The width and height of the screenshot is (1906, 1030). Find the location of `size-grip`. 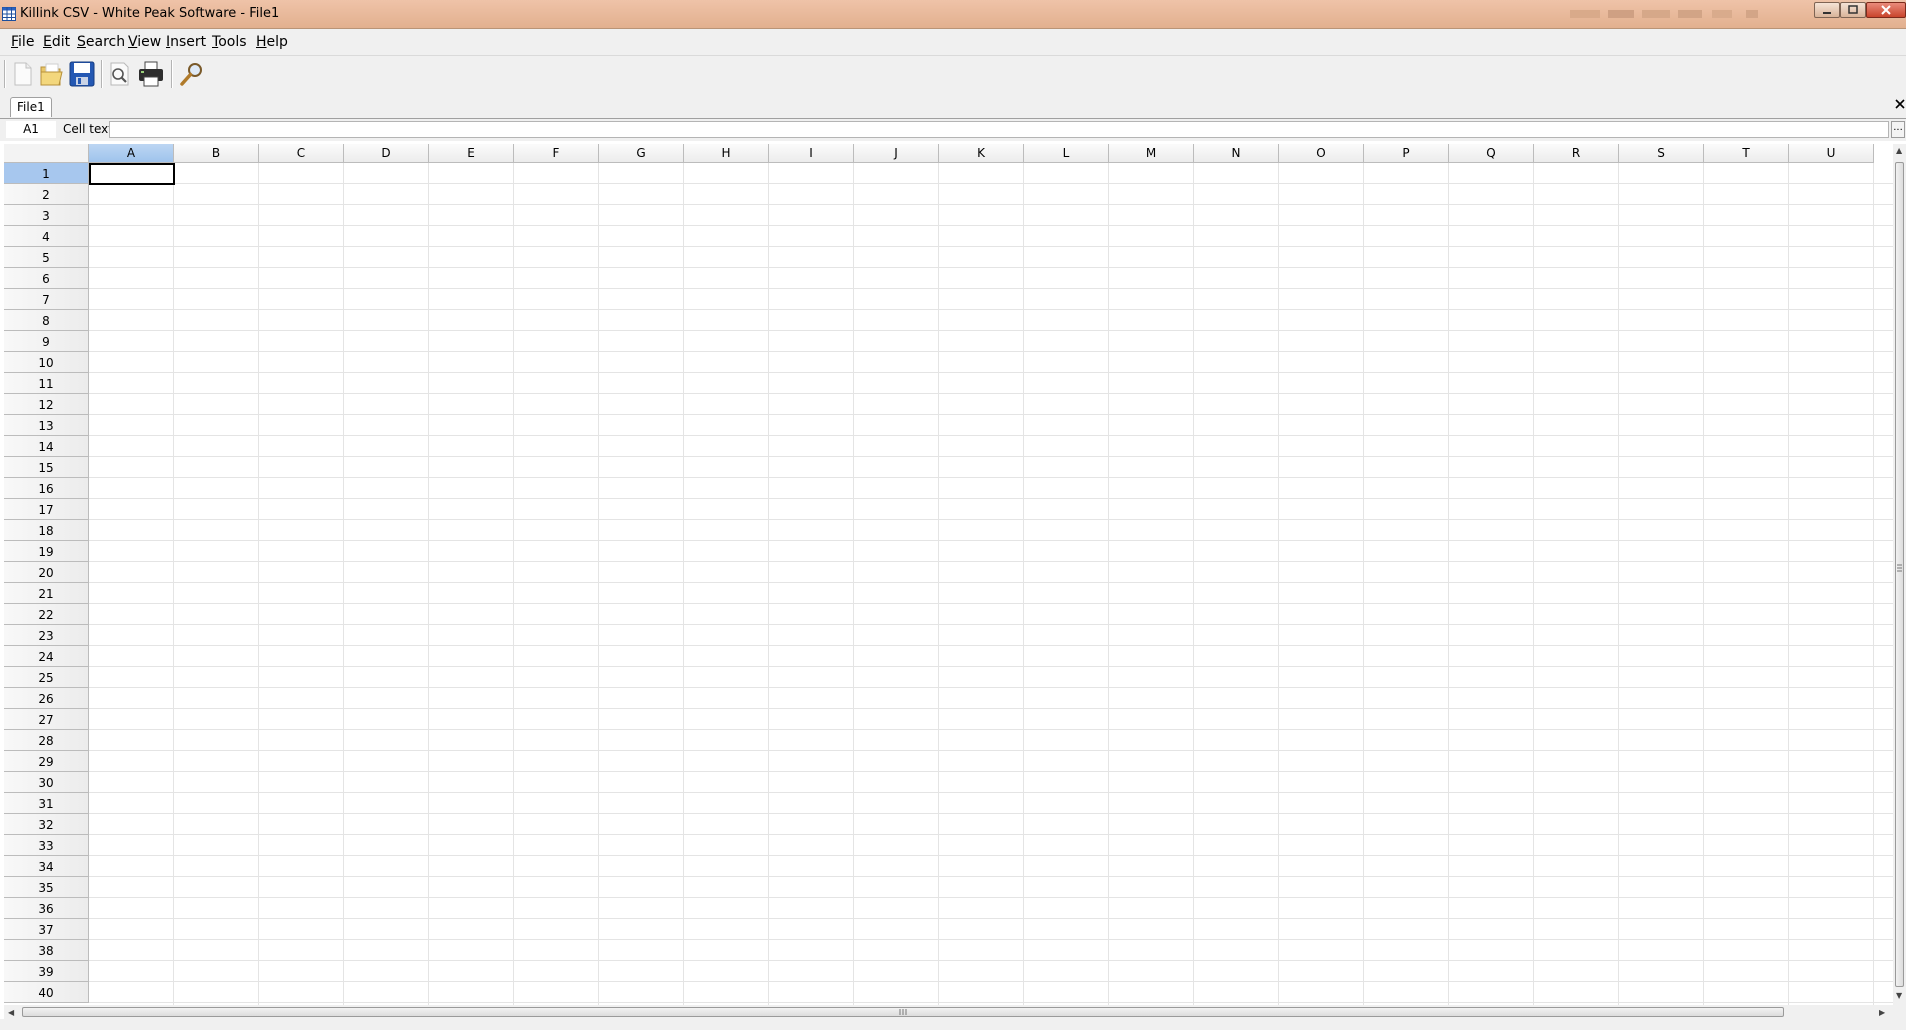

size-grip is located at coordinates (1899, 1012).